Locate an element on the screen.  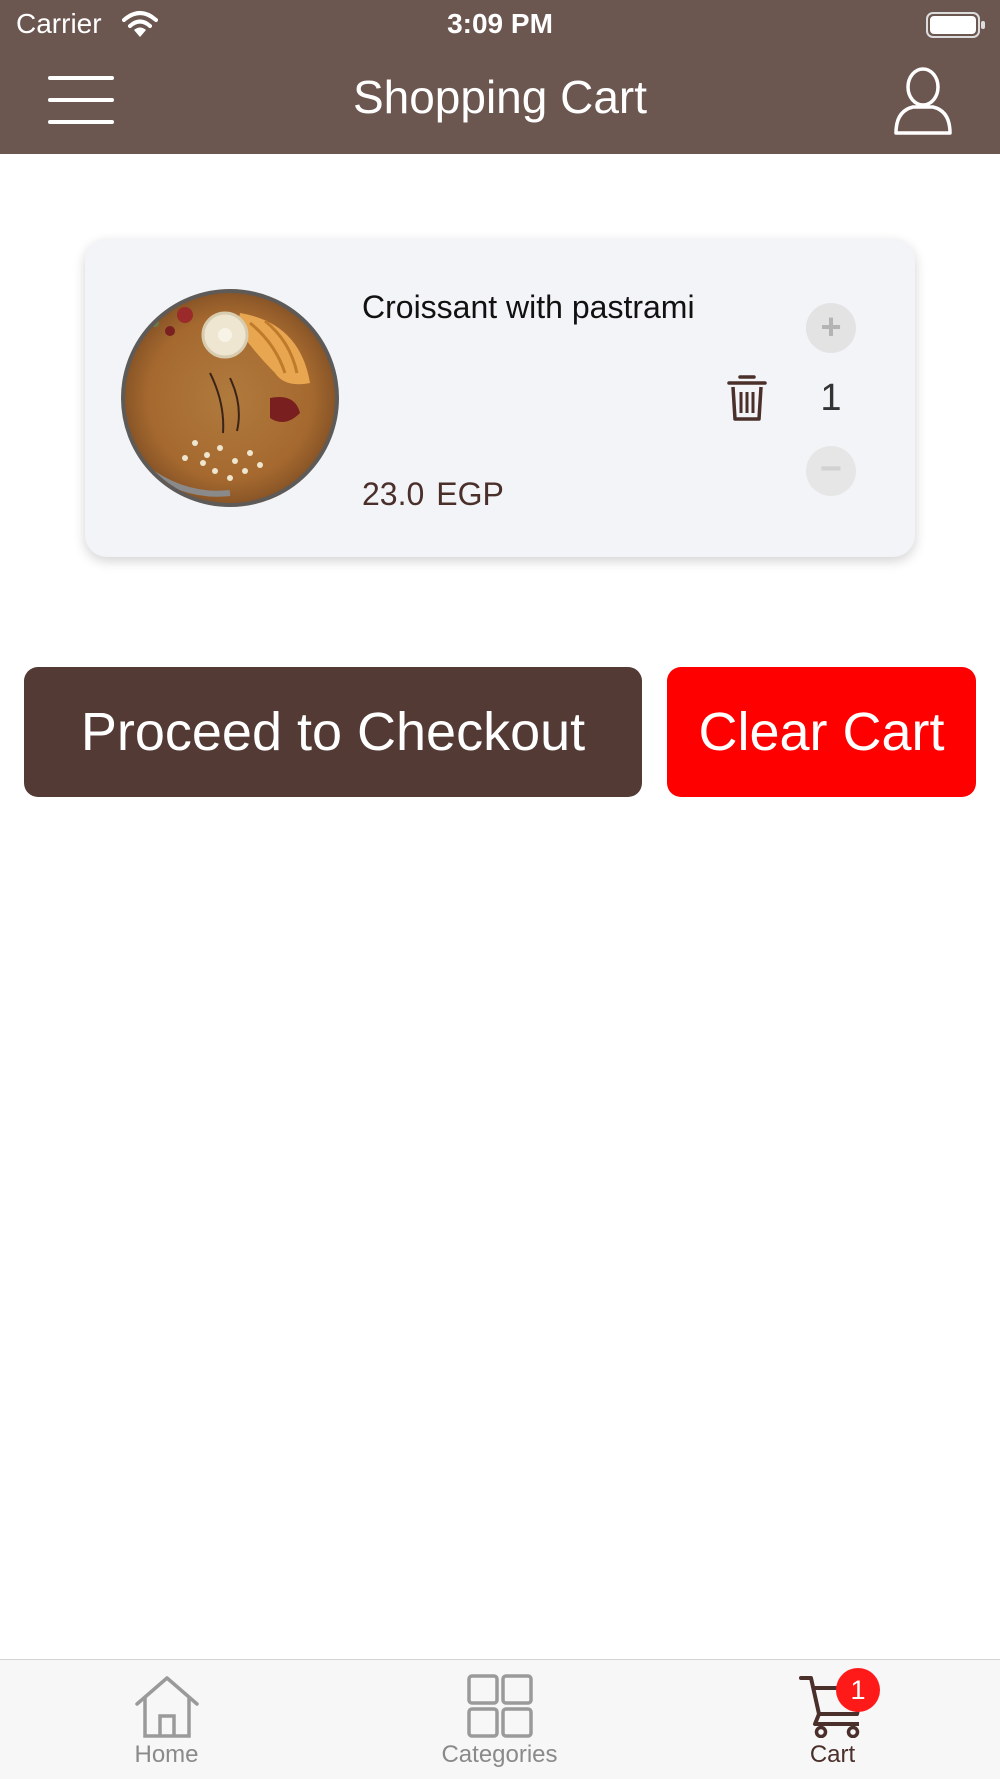
page-title: Shopping Cart is located at coordinates (500, 97).